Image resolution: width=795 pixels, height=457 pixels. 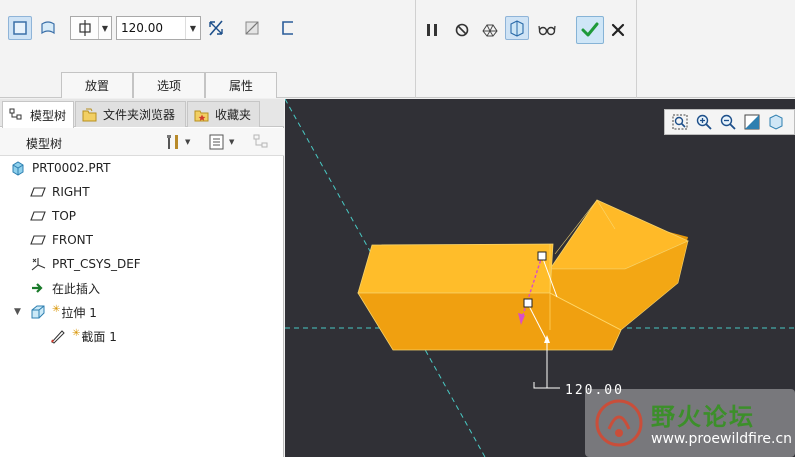 I want to click on tree-item-extrude: ▼ ✳ 拉伸 1, so click(x=55, y=312).